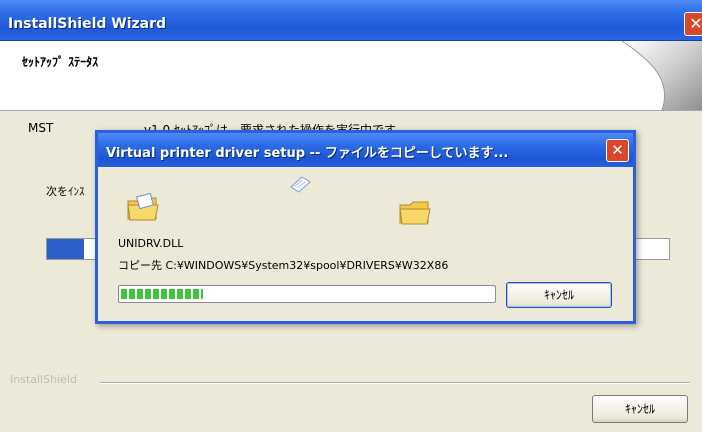 The height and width of the screenshot is (432, 702). I want to click on installing-label: 次をｲﾝｽ, so click(65, 191).